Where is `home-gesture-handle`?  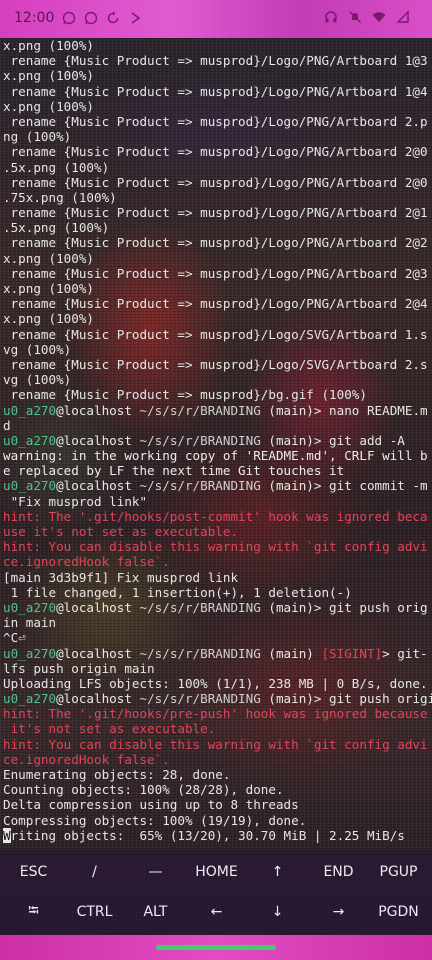 home-gesture-handle is located at coordinates (216, 947).